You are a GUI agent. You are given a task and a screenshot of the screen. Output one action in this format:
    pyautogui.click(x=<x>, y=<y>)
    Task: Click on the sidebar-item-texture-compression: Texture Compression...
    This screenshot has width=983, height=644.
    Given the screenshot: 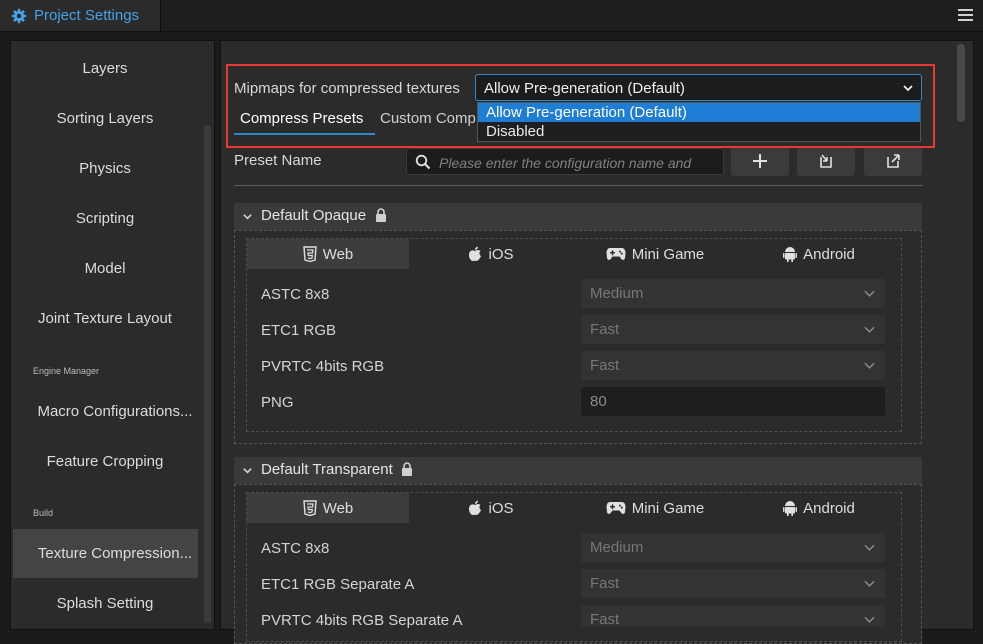 What is the action you would take?
    pyautogui.click(x=110, y=553)
    